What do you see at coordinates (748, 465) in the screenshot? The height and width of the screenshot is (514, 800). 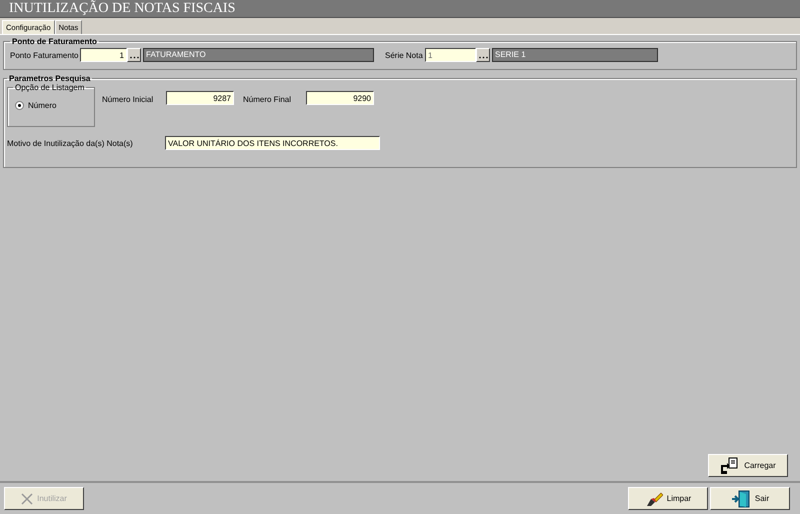 I see `load-button: Carregar` at bounding box center [748, 465].